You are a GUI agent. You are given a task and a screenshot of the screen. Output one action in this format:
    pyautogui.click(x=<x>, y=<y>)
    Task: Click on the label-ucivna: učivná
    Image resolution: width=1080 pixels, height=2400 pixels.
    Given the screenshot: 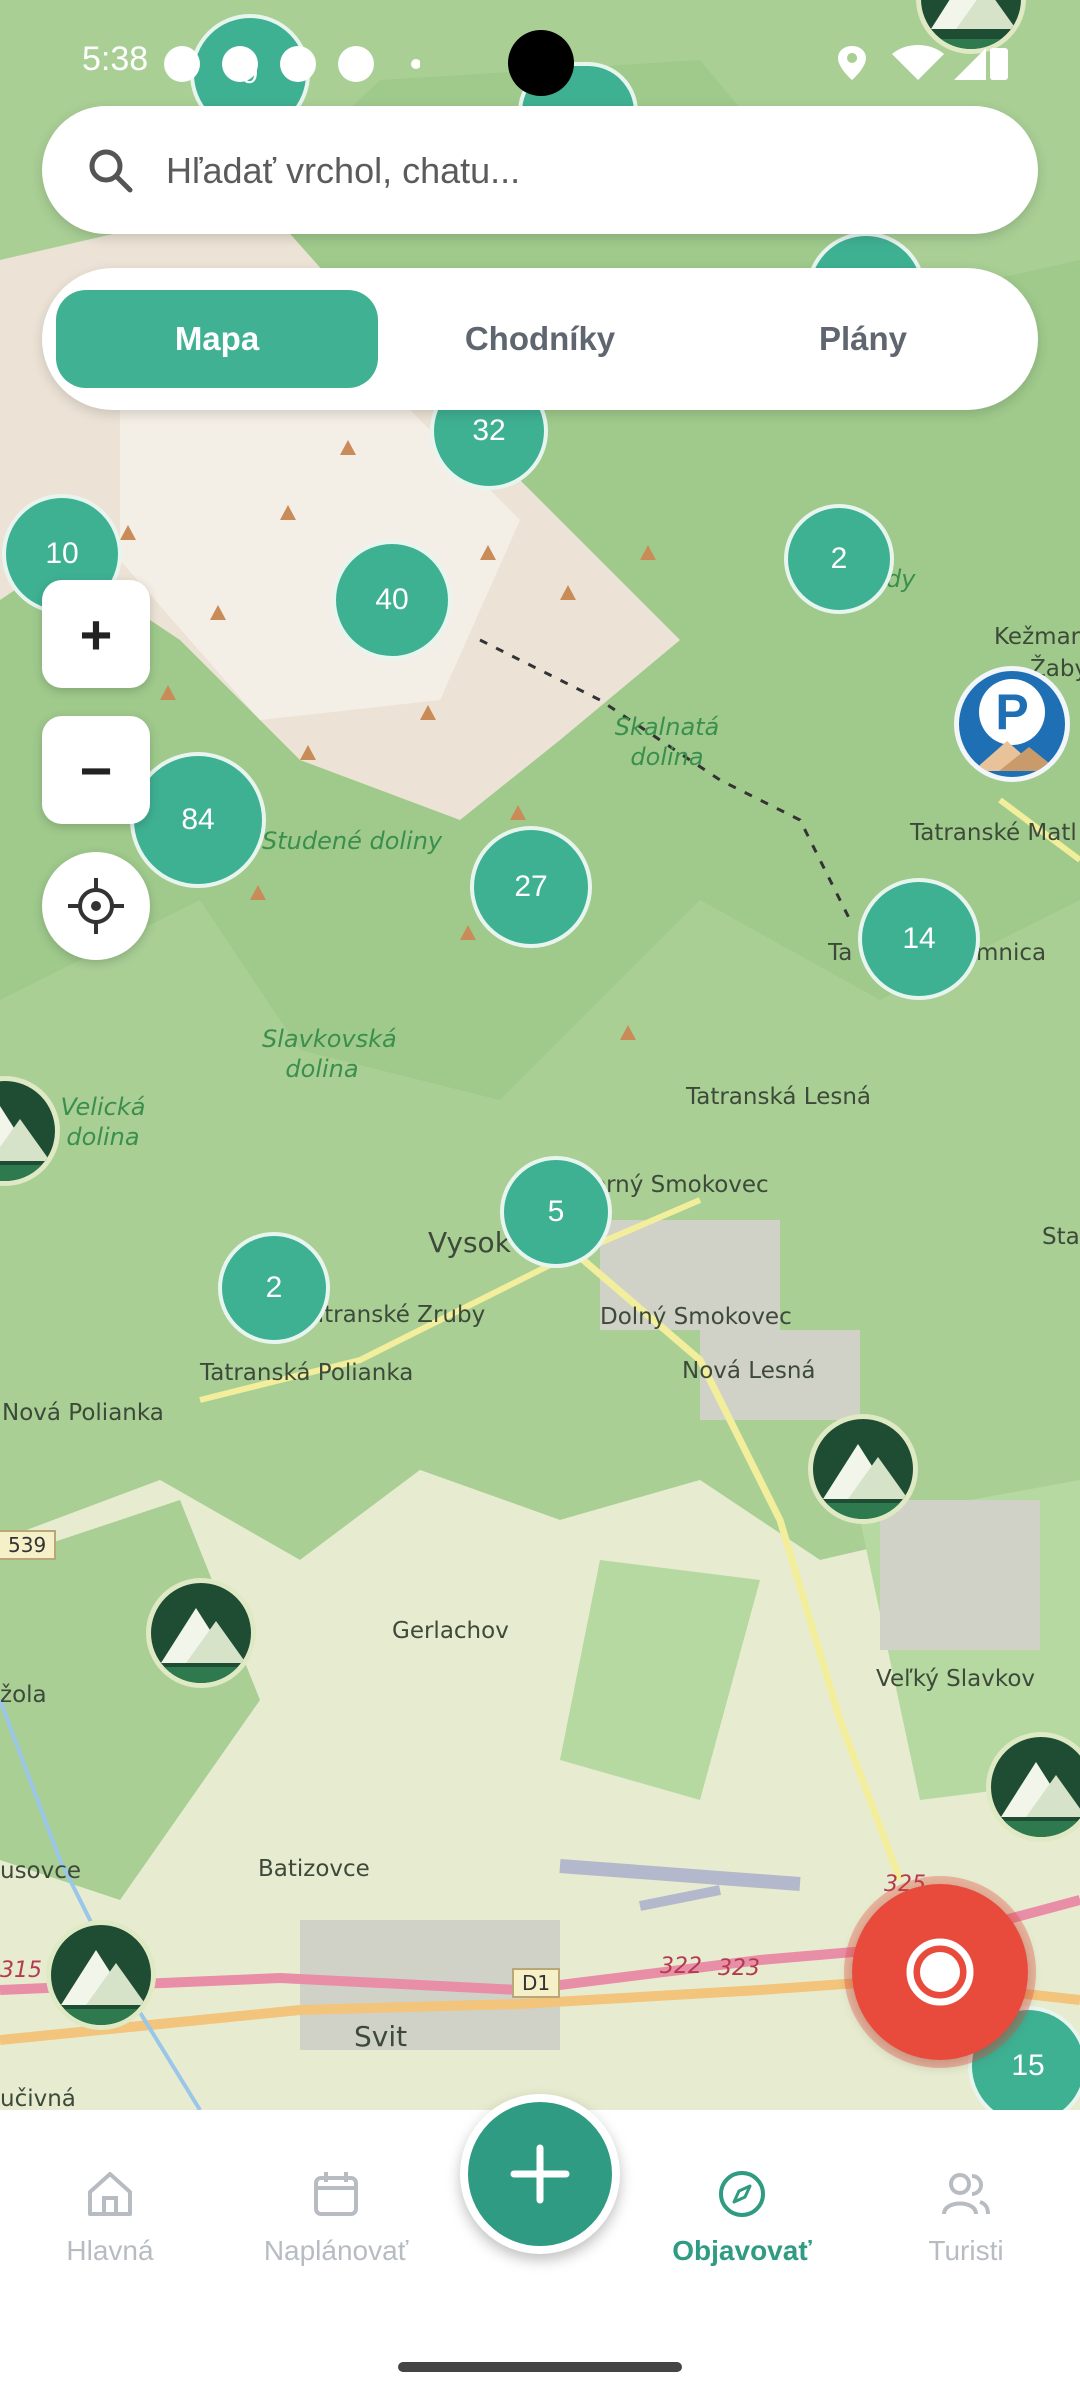 What is the action you would take?
    pyautogui.click(x=38, y=2098)
    